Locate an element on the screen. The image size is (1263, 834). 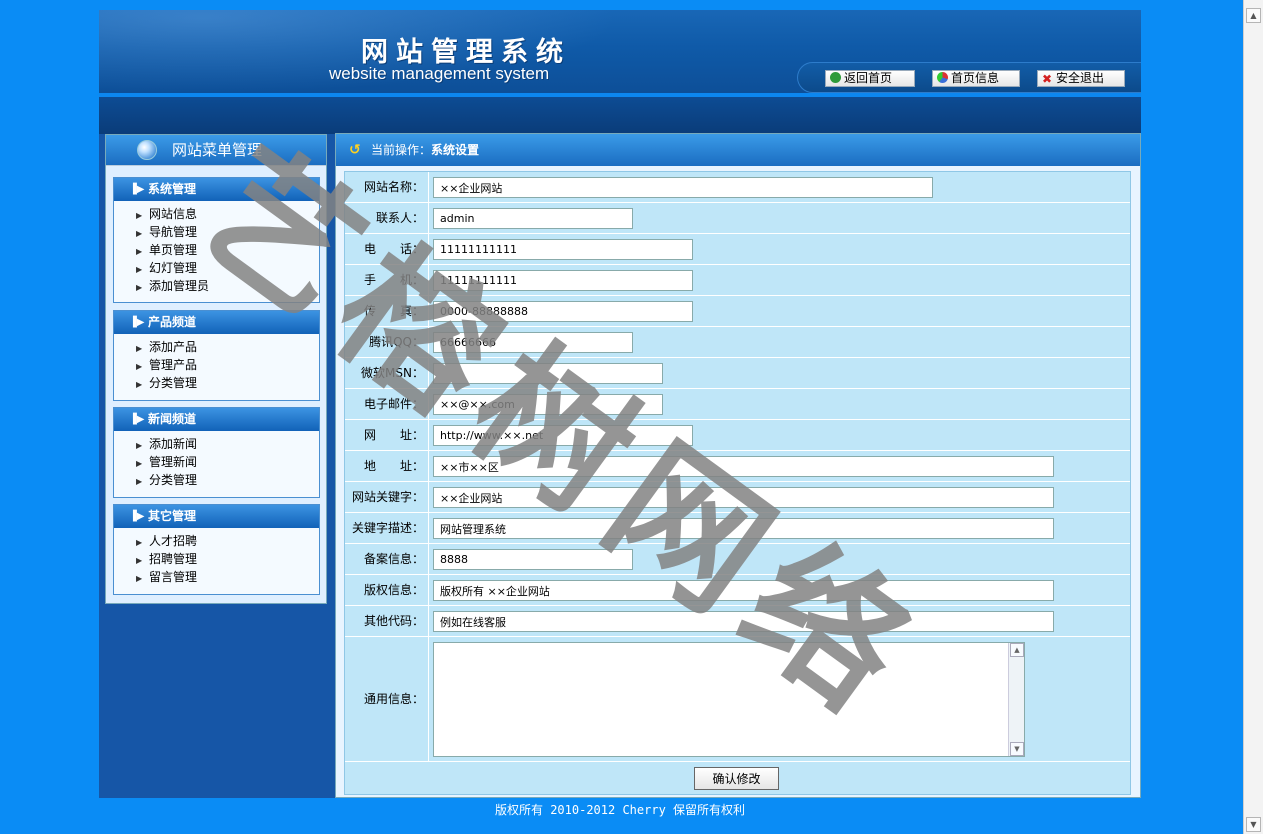
qq-input is located at coordinates (533, 342).